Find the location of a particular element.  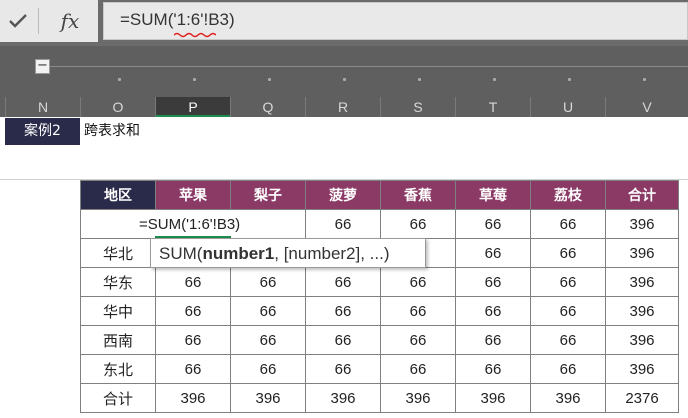

column-header-v: V is located at coordinates (646, 107).